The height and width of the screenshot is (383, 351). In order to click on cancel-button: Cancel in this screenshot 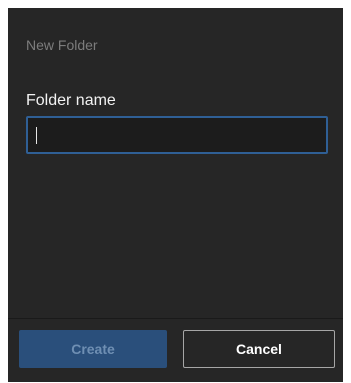, I will do `click(259, 349)`.